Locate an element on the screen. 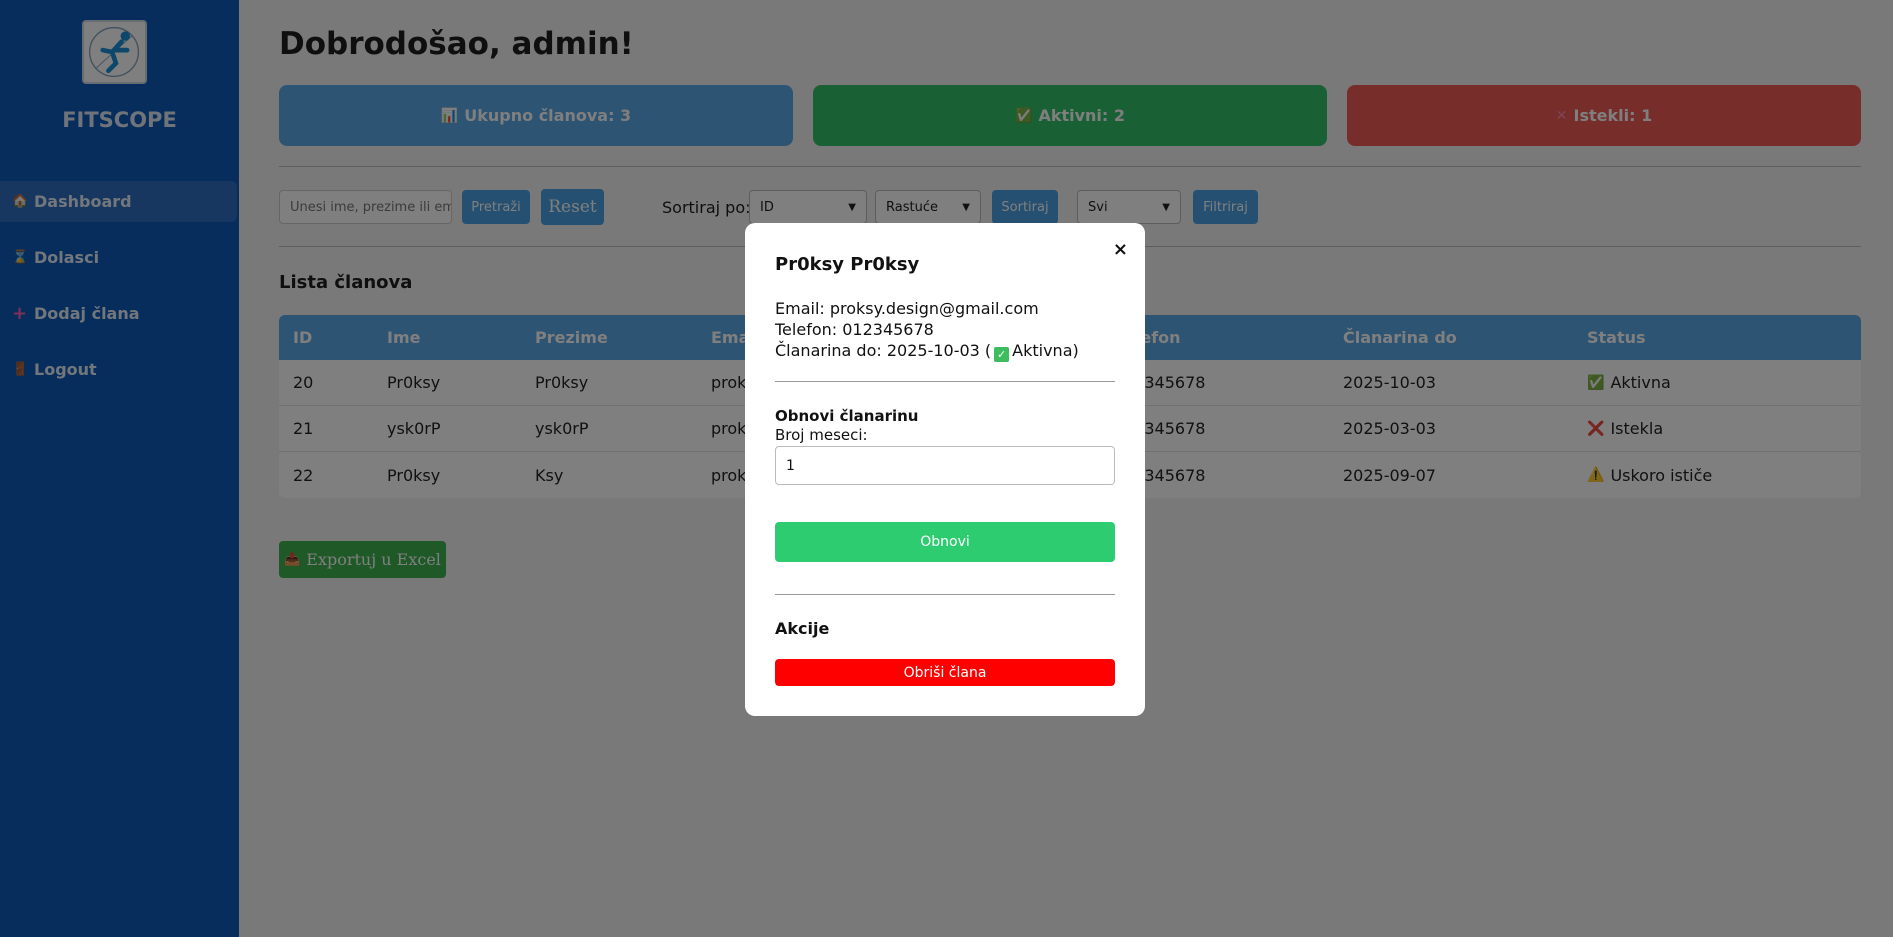 The height and width of the screenshot is (937, 1893). membership-date: Članarina do: 2025-10-03 ( is located at coordinates (883, 350).